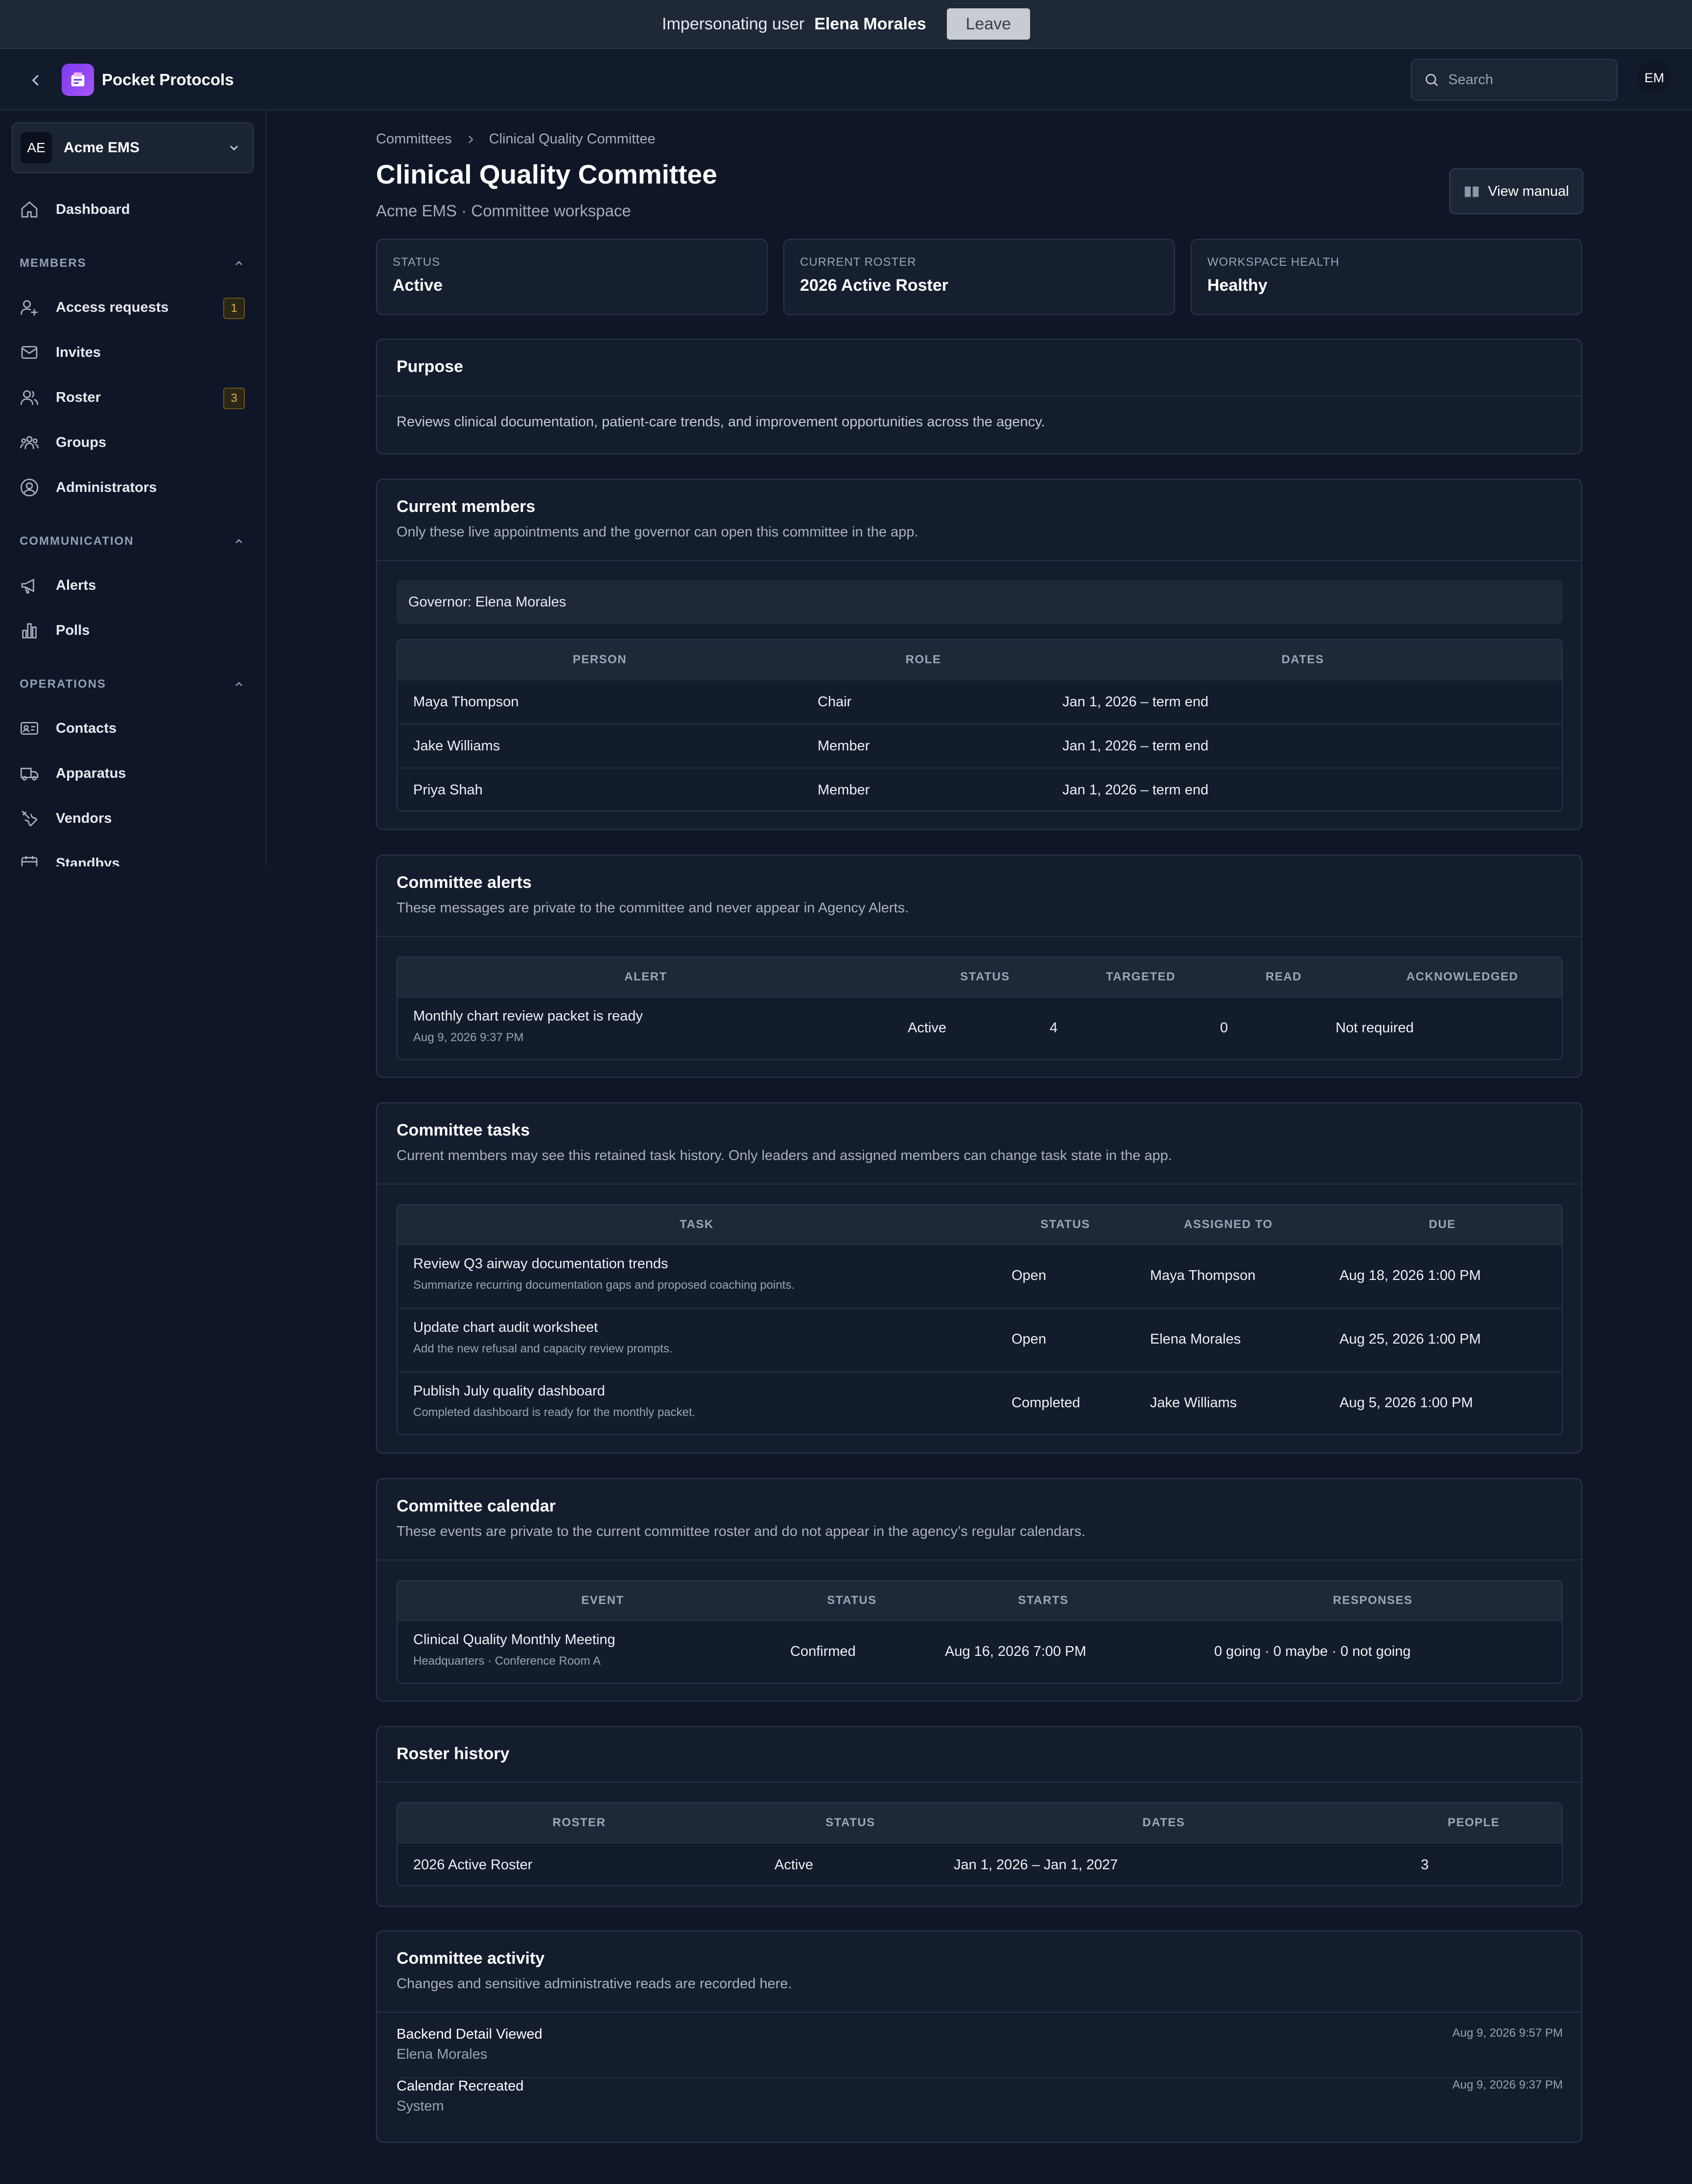 The image size is (1692, 2184). What do you see at coordinates (29, 397) in the screenshot?
I see `users-icon` at bounding box center [29, 397].